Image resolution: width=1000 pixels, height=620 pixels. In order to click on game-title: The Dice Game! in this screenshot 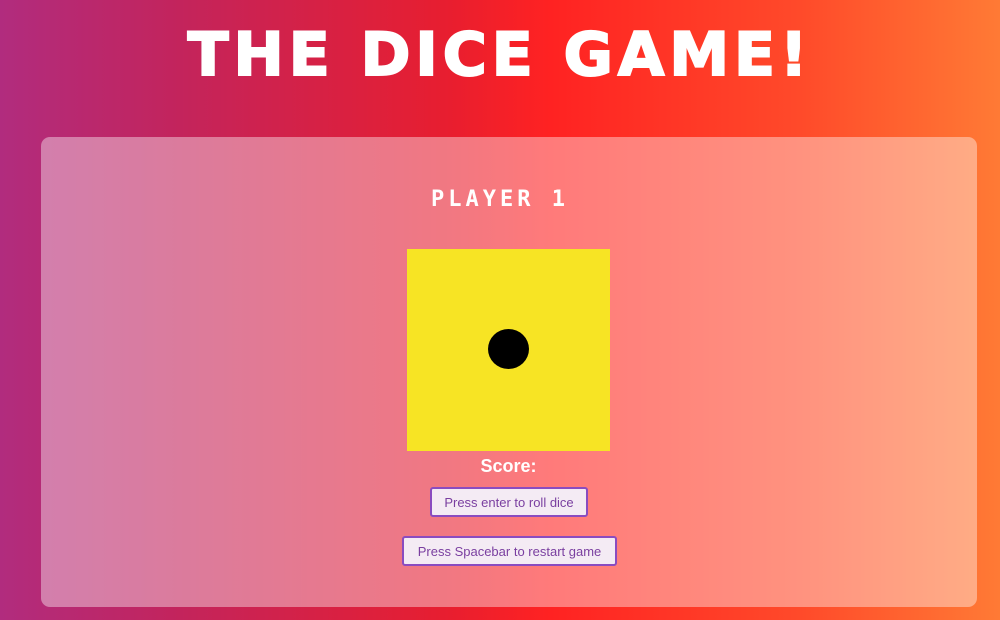, I will do `click(500, 55)`.